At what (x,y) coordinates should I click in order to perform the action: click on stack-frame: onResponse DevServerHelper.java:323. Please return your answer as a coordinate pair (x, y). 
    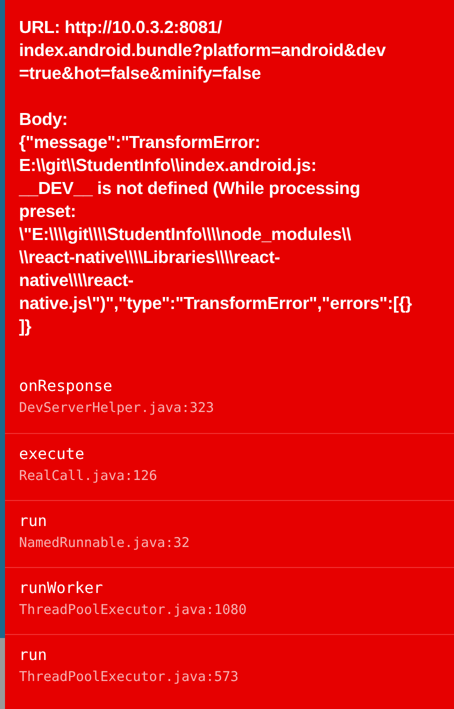
    Looking at the image, I should click on (229, 399).